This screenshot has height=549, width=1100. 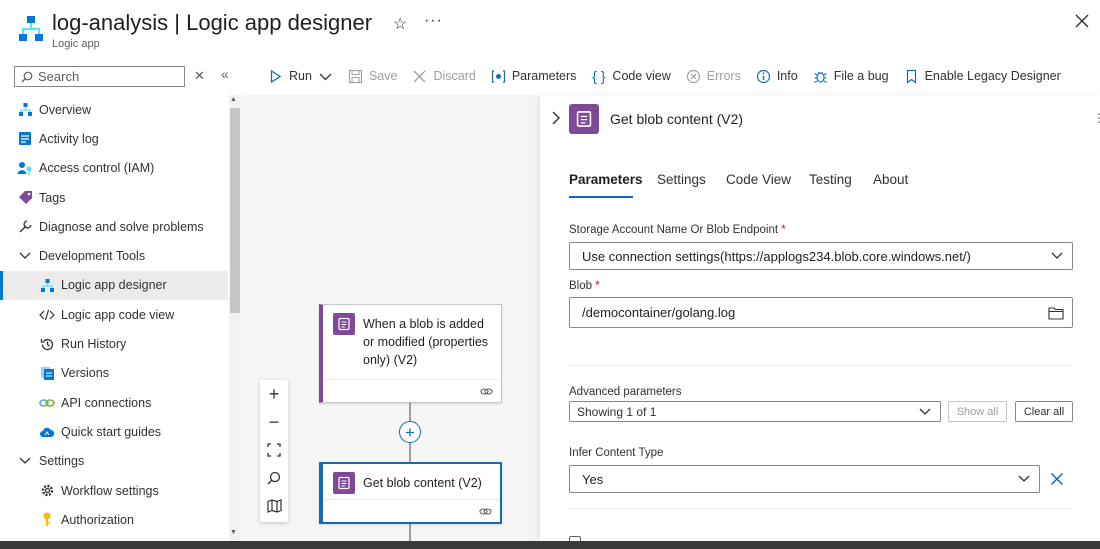 I want to click on blob-path-input: /democontainer/golang.log, so click(x=821, y=312).